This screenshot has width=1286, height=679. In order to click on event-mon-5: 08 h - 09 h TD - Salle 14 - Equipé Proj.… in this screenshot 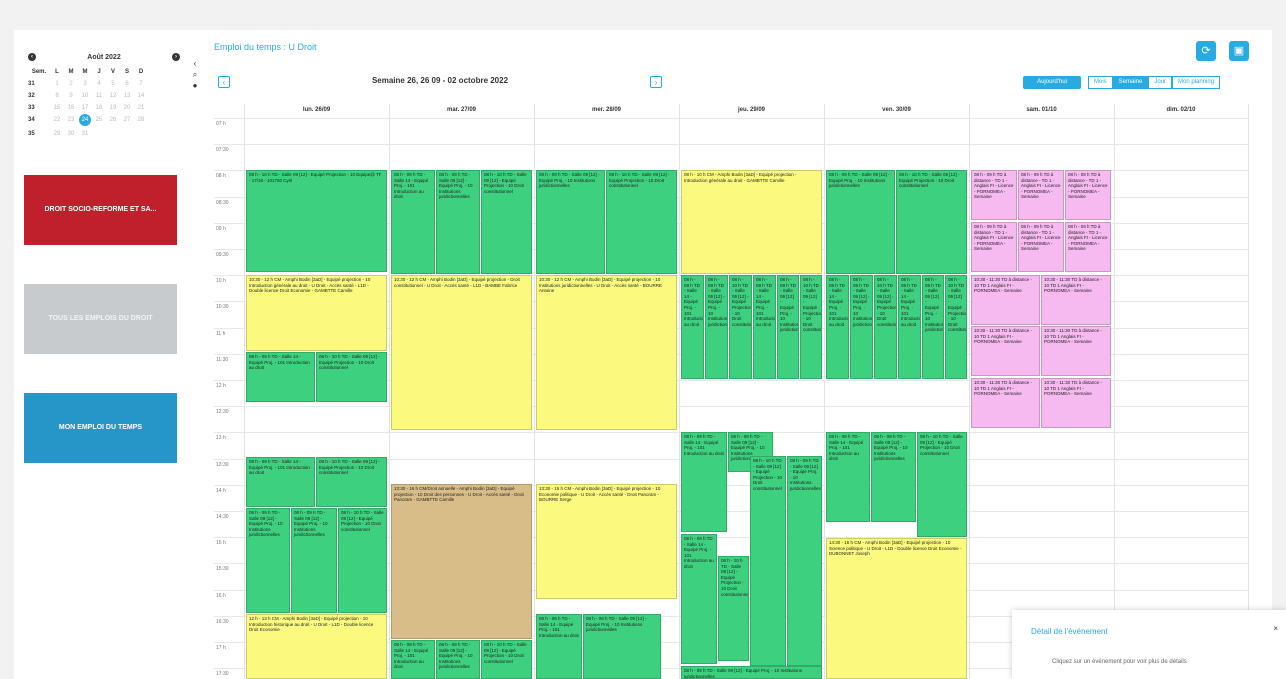, I will do `click(280, 482)`.